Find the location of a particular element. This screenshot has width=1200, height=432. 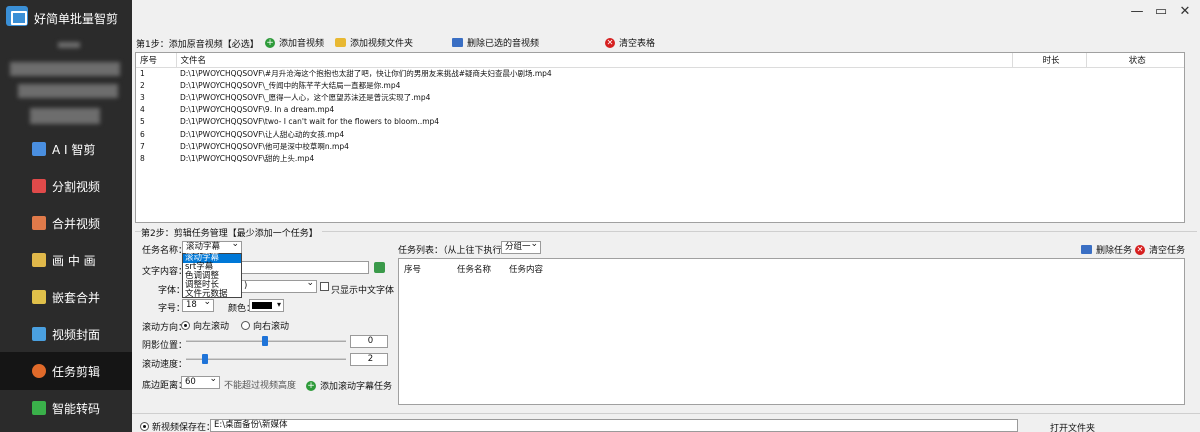

sidebar-item-split-video: 分割视频 is located at coordinates (66, 186).